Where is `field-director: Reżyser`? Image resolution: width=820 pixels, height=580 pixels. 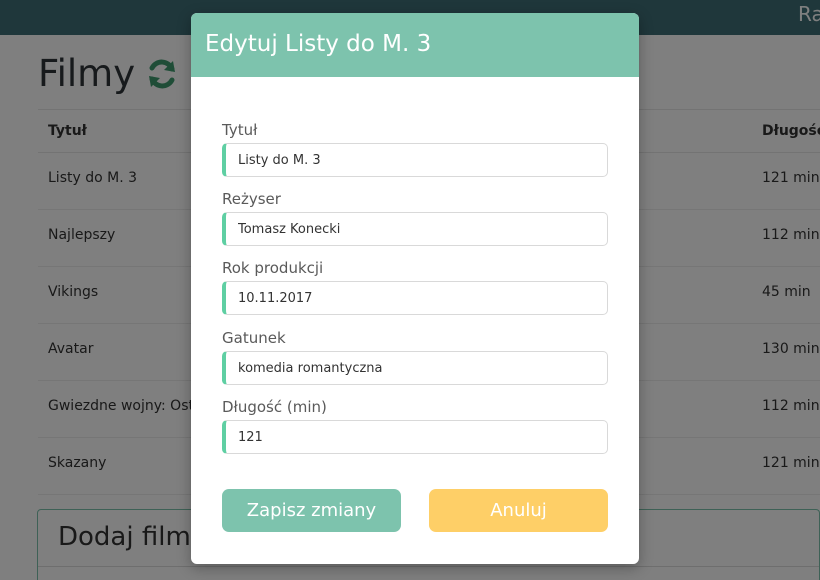
field-director: Reżyser is located at coordinates (415, 218).